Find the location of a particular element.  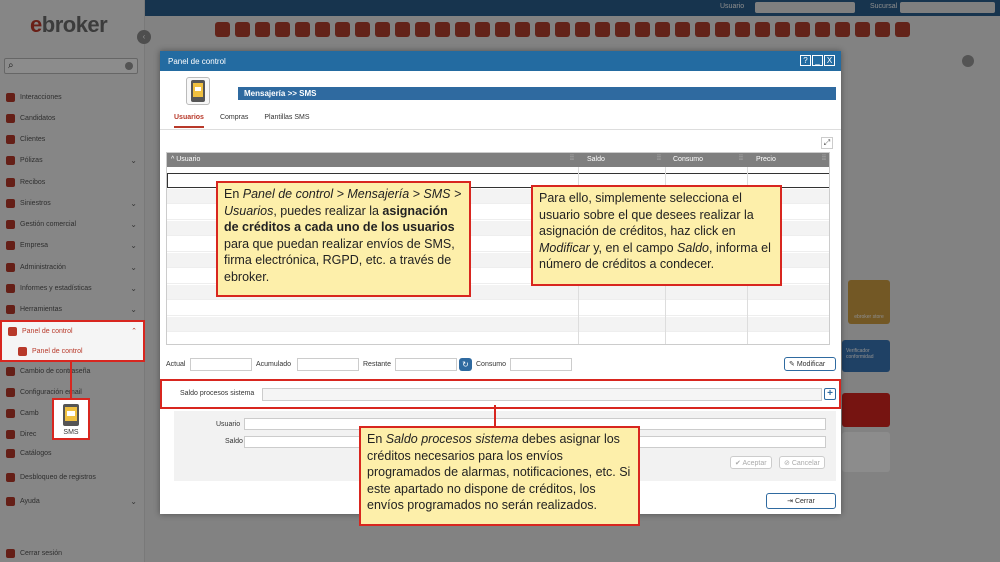

refresh-button: ↻ is located at coordinates (465, 364).